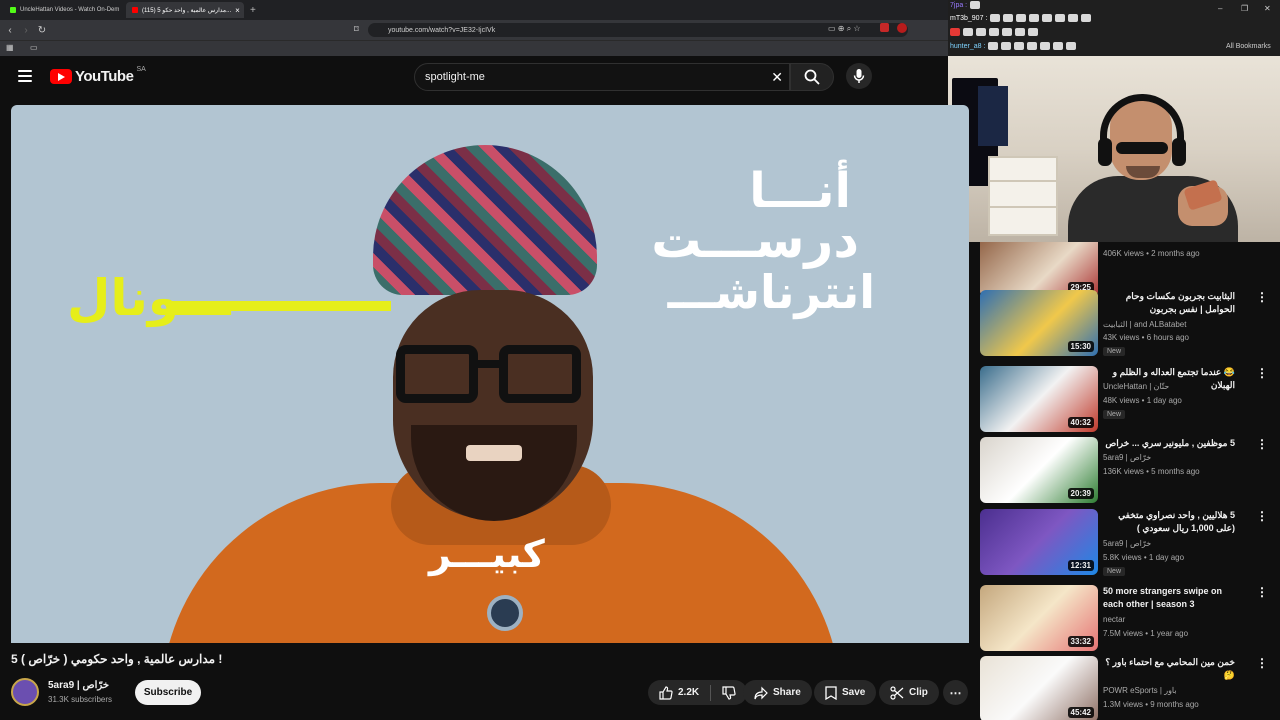 This screenshot has width=1280, height=720. Describe the element at coordinates (761, 692) in the screenshot. I see `share-icon` at that location.